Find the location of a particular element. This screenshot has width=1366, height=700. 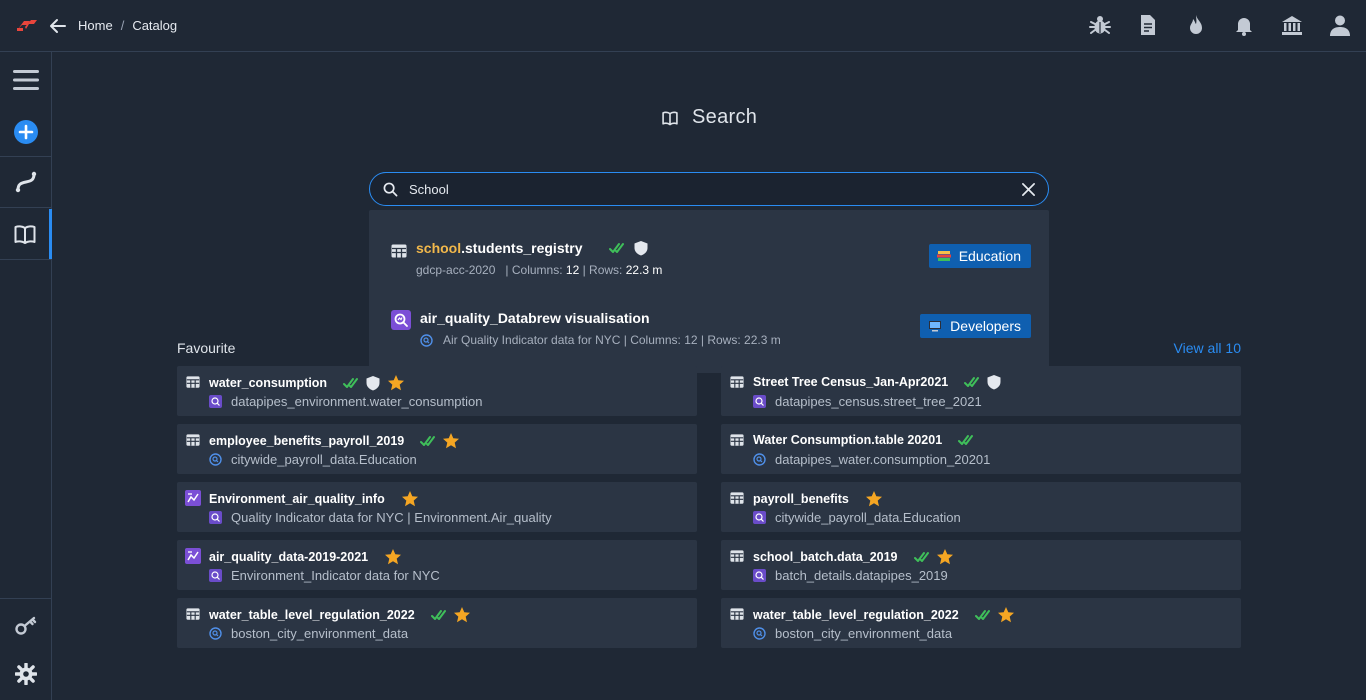

query-icon is located at coordinates (759, 459).